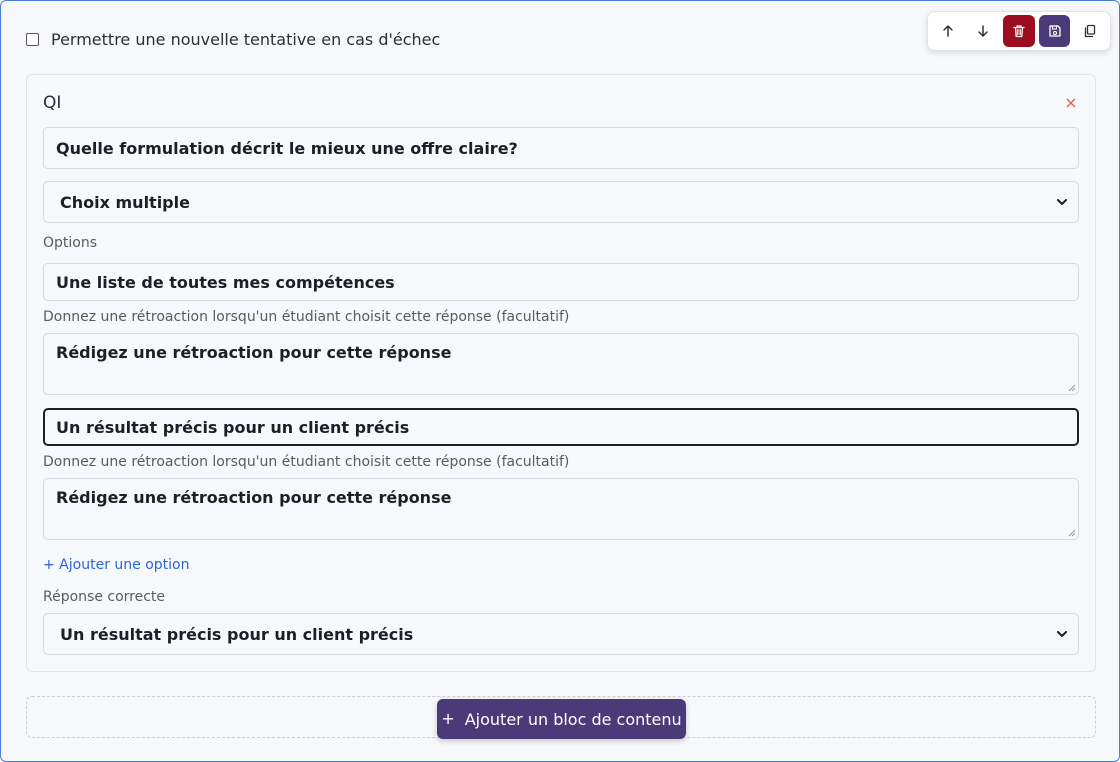 The height and width of the screenshot is (762, 1120). What do you see at coordinates (448, 718) in the screenshot?
I see `plus-icon: +` at bounding box center [448, 718].